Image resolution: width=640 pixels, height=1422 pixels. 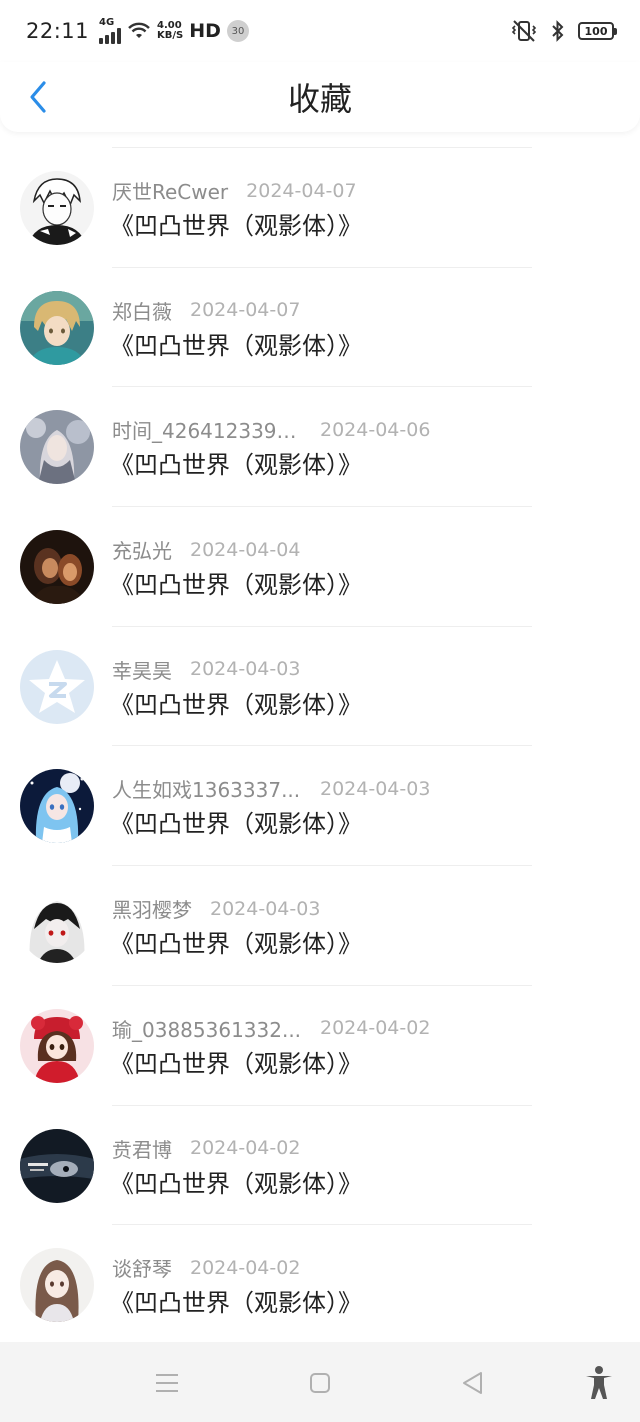 What do you see at coordinates (320, 567) in the screenshot?
I see `list-item: 充弘光 2024-04-04 《凹凸世界（观影体）》` at bounding box center [320, 567].